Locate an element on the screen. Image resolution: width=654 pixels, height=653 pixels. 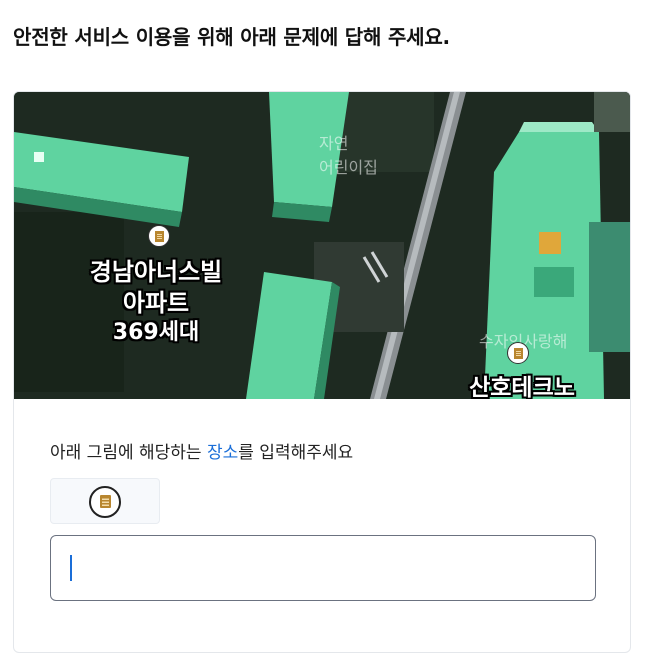
text-caret is located at coordinates (71, 568).